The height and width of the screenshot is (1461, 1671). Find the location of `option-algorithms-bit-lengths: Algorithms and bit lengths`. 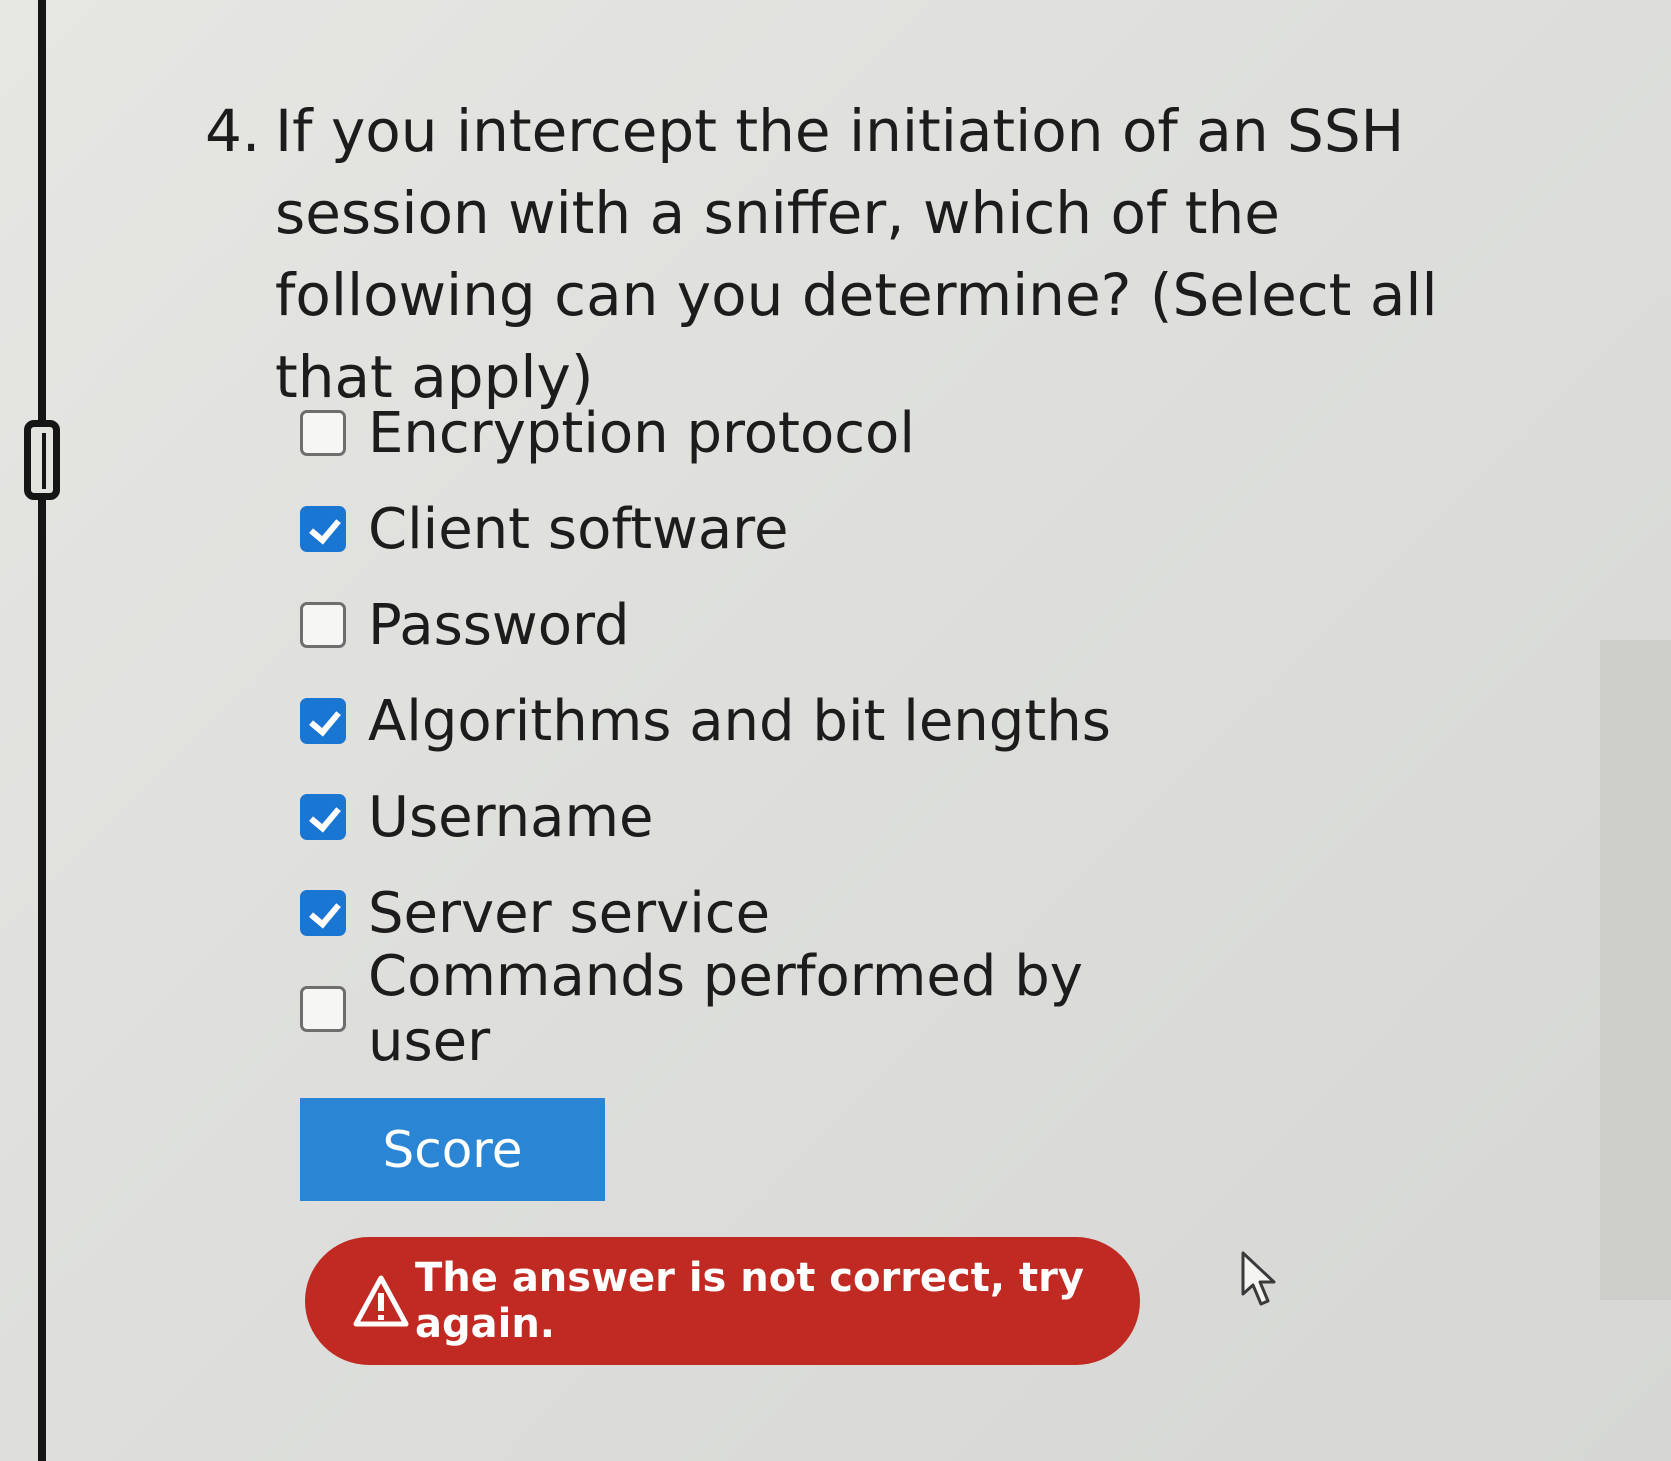

option-algorithms-bit-lengths: Algorithms and bit lengths is located at coordinates (750, 721).